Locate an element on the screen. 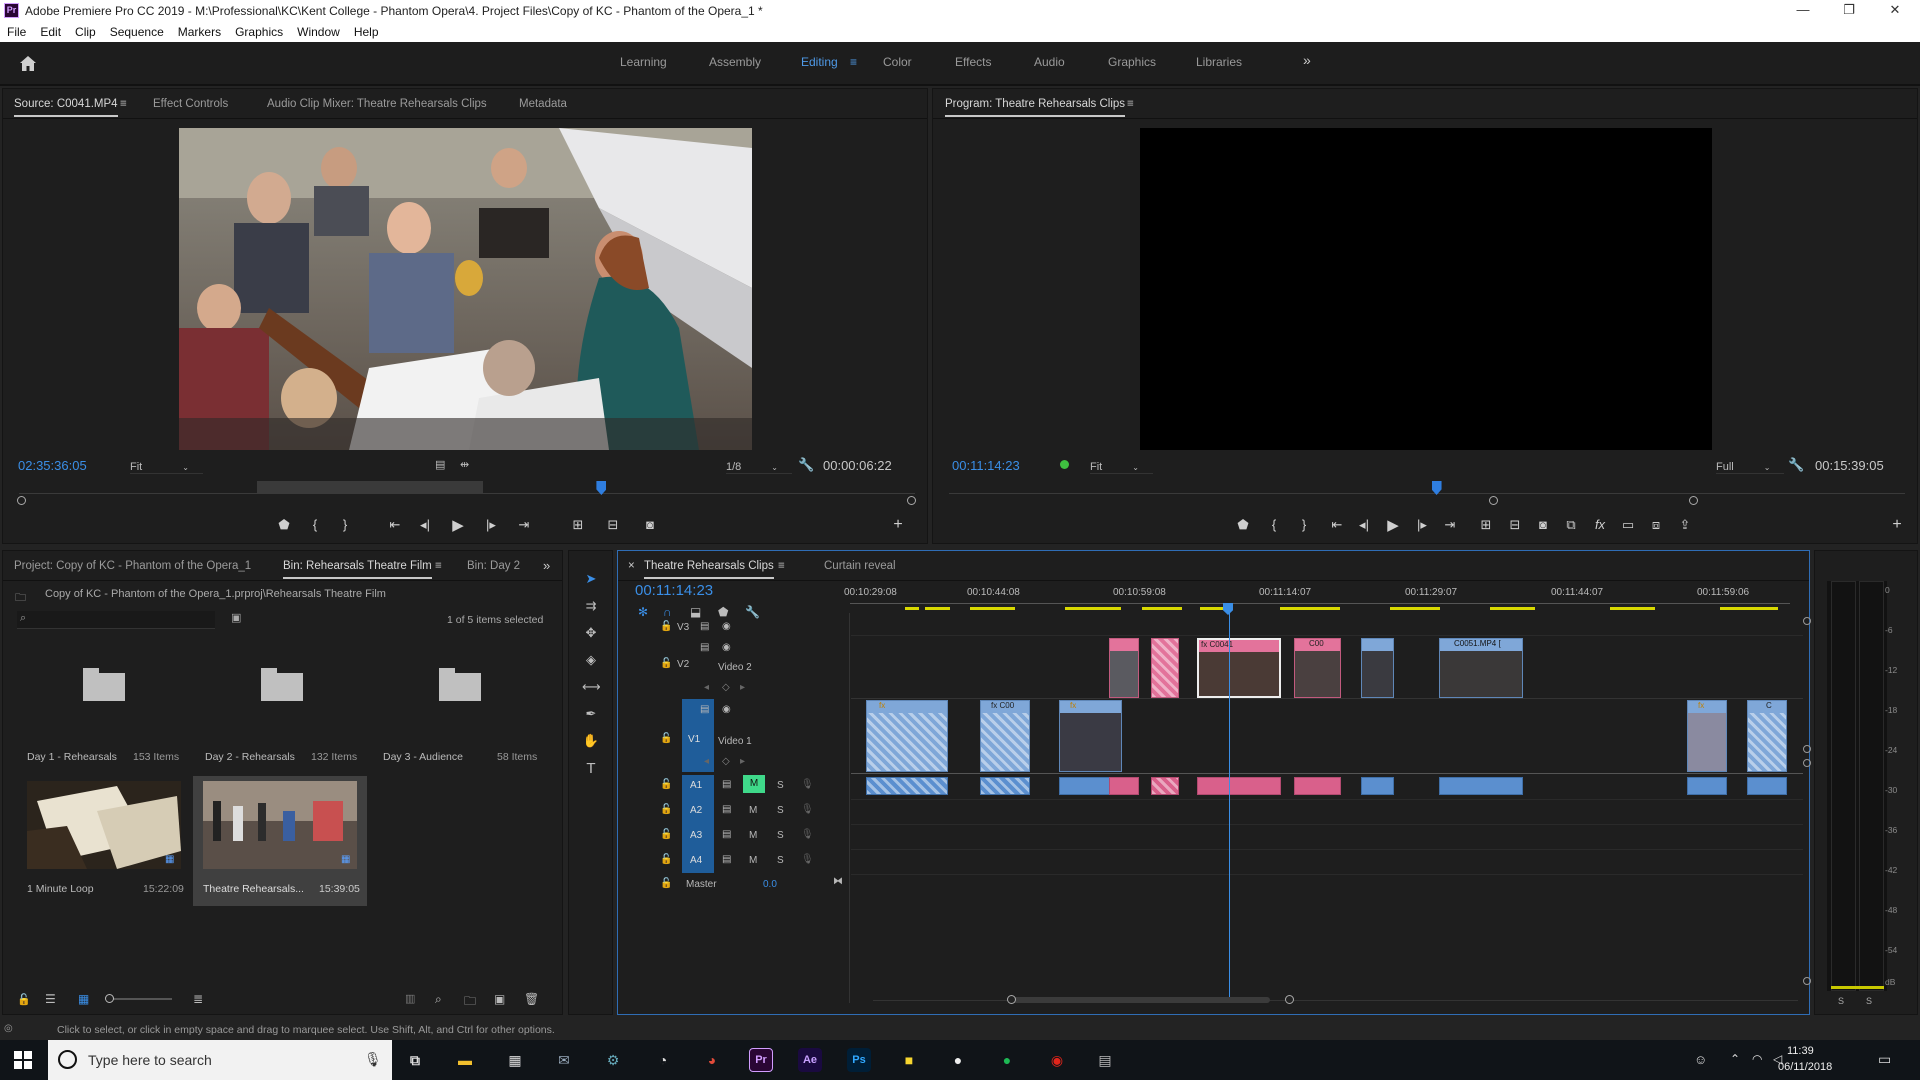 Image resolution: width=1920 pixels, height=1080 pixels. video-clip: C is located at coordinates (1767, 736).